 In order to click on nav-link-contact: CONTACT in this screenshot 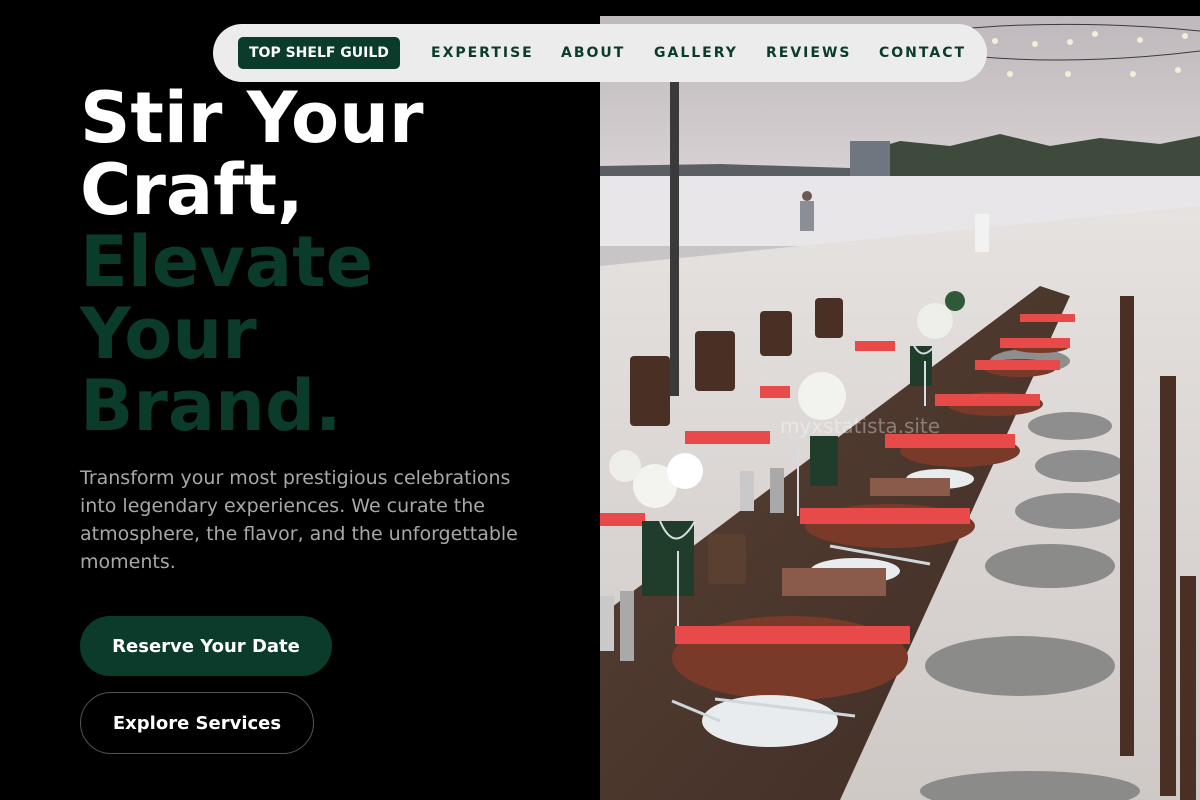, I will do `click(922, 53)`.